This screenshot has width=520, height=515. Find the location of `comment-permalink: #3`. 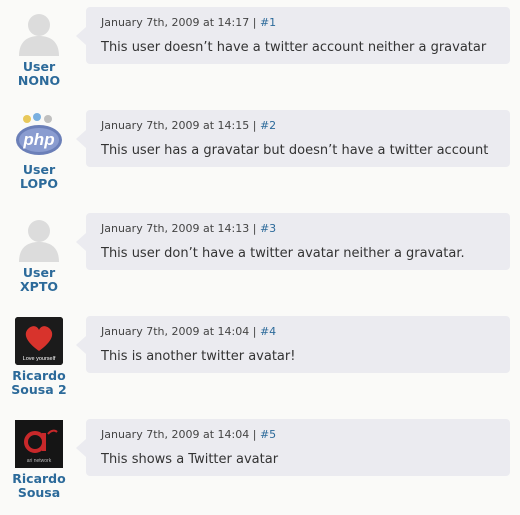

comment-permalink: #3 is located at coordinates (268, 228).